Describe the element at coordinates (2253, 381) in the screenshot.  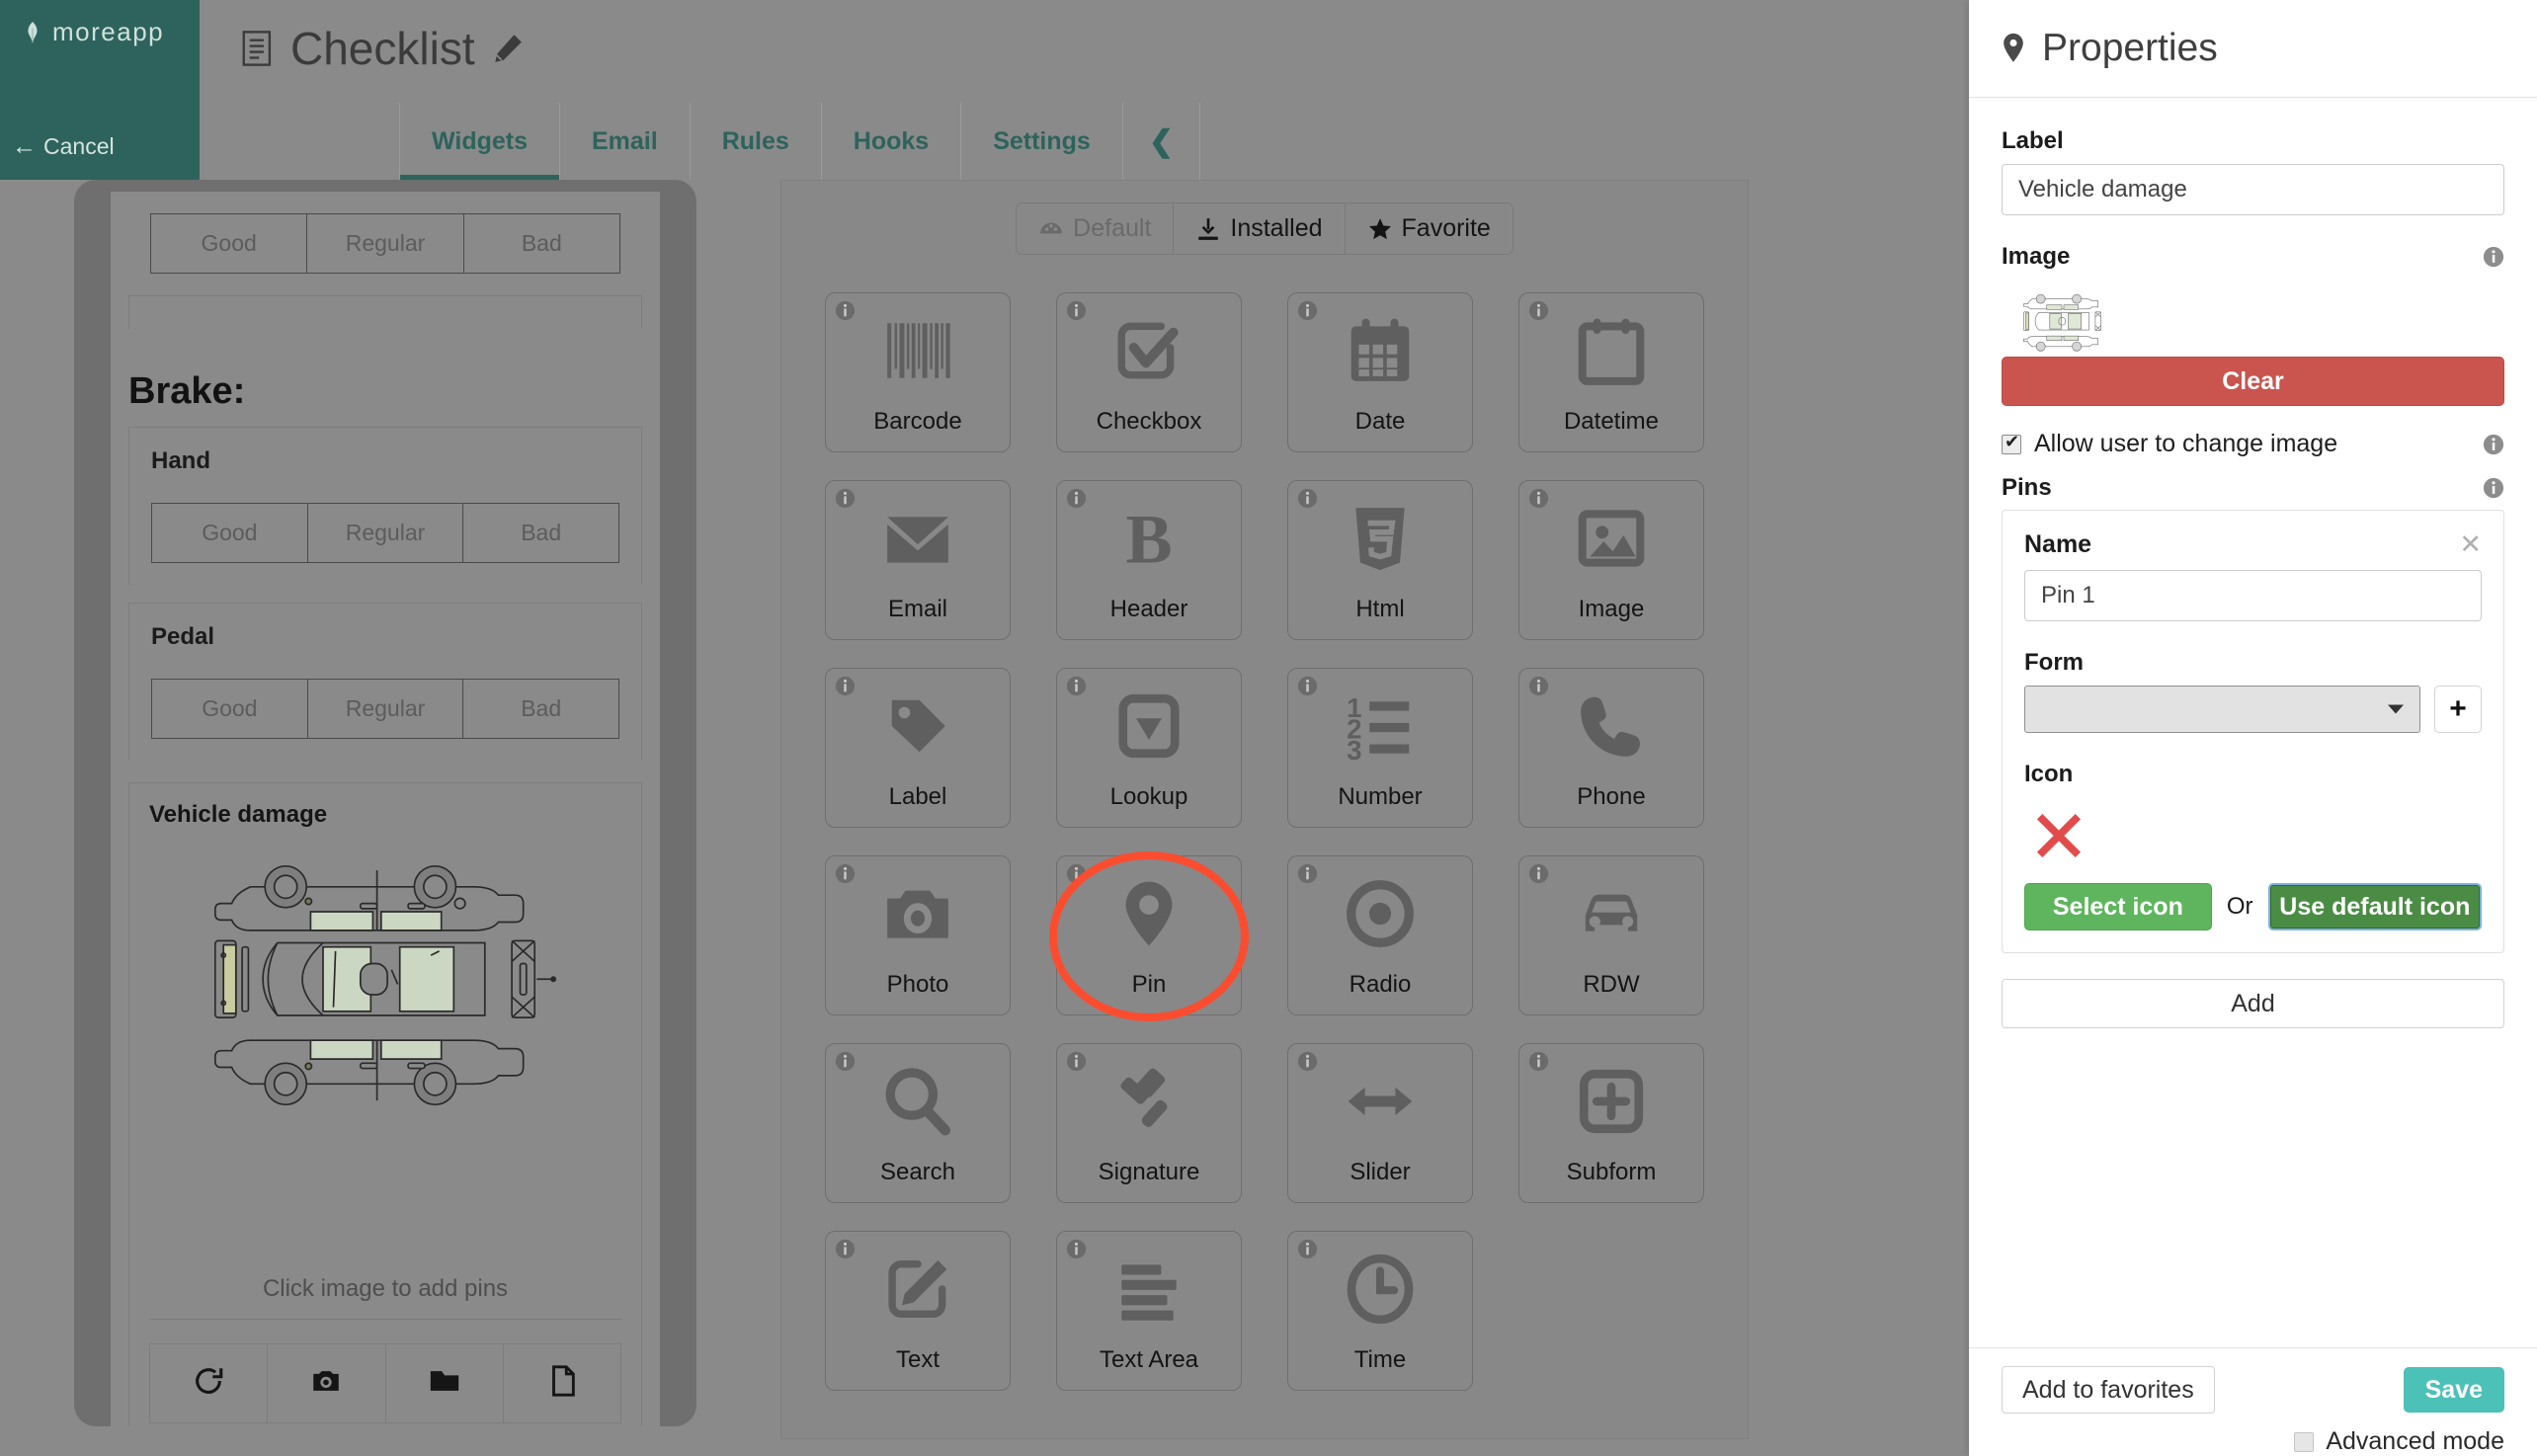
I see `clear-image-button: Clear` at that location.